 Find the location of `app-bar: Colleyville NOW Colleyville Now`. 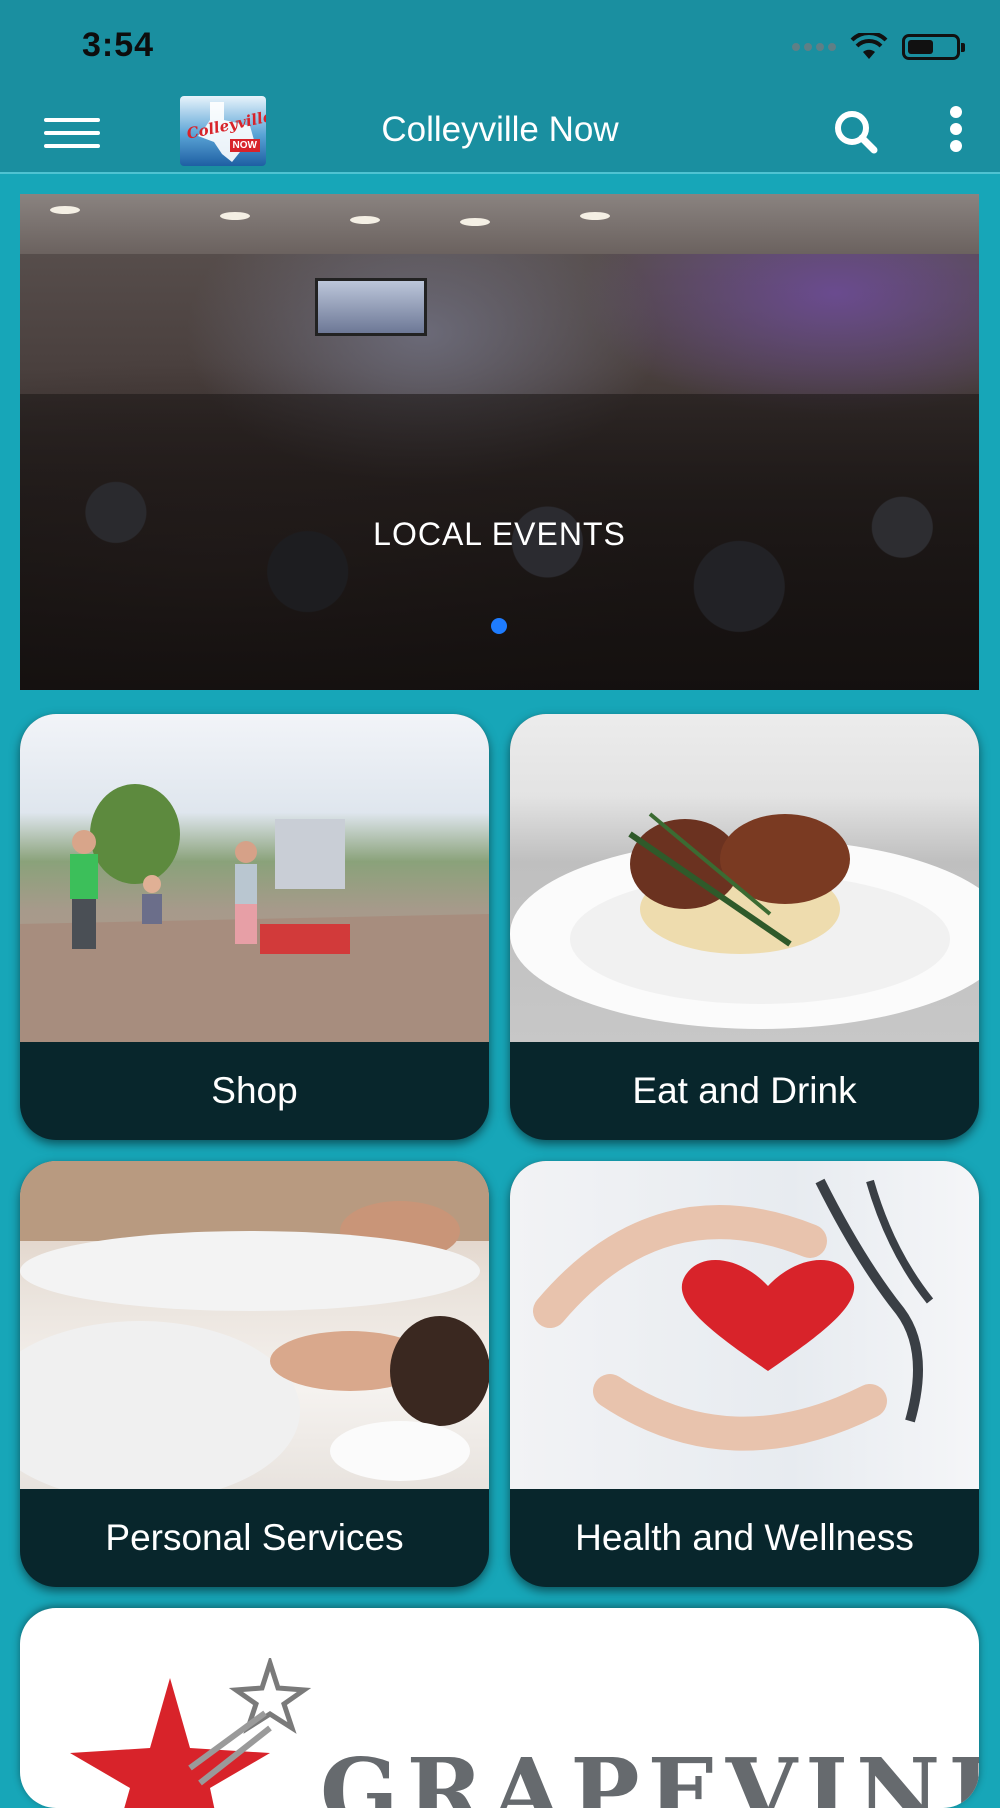

app-bar: Colleyville NOW Colleyville Now is located at coordinates (500, 132).